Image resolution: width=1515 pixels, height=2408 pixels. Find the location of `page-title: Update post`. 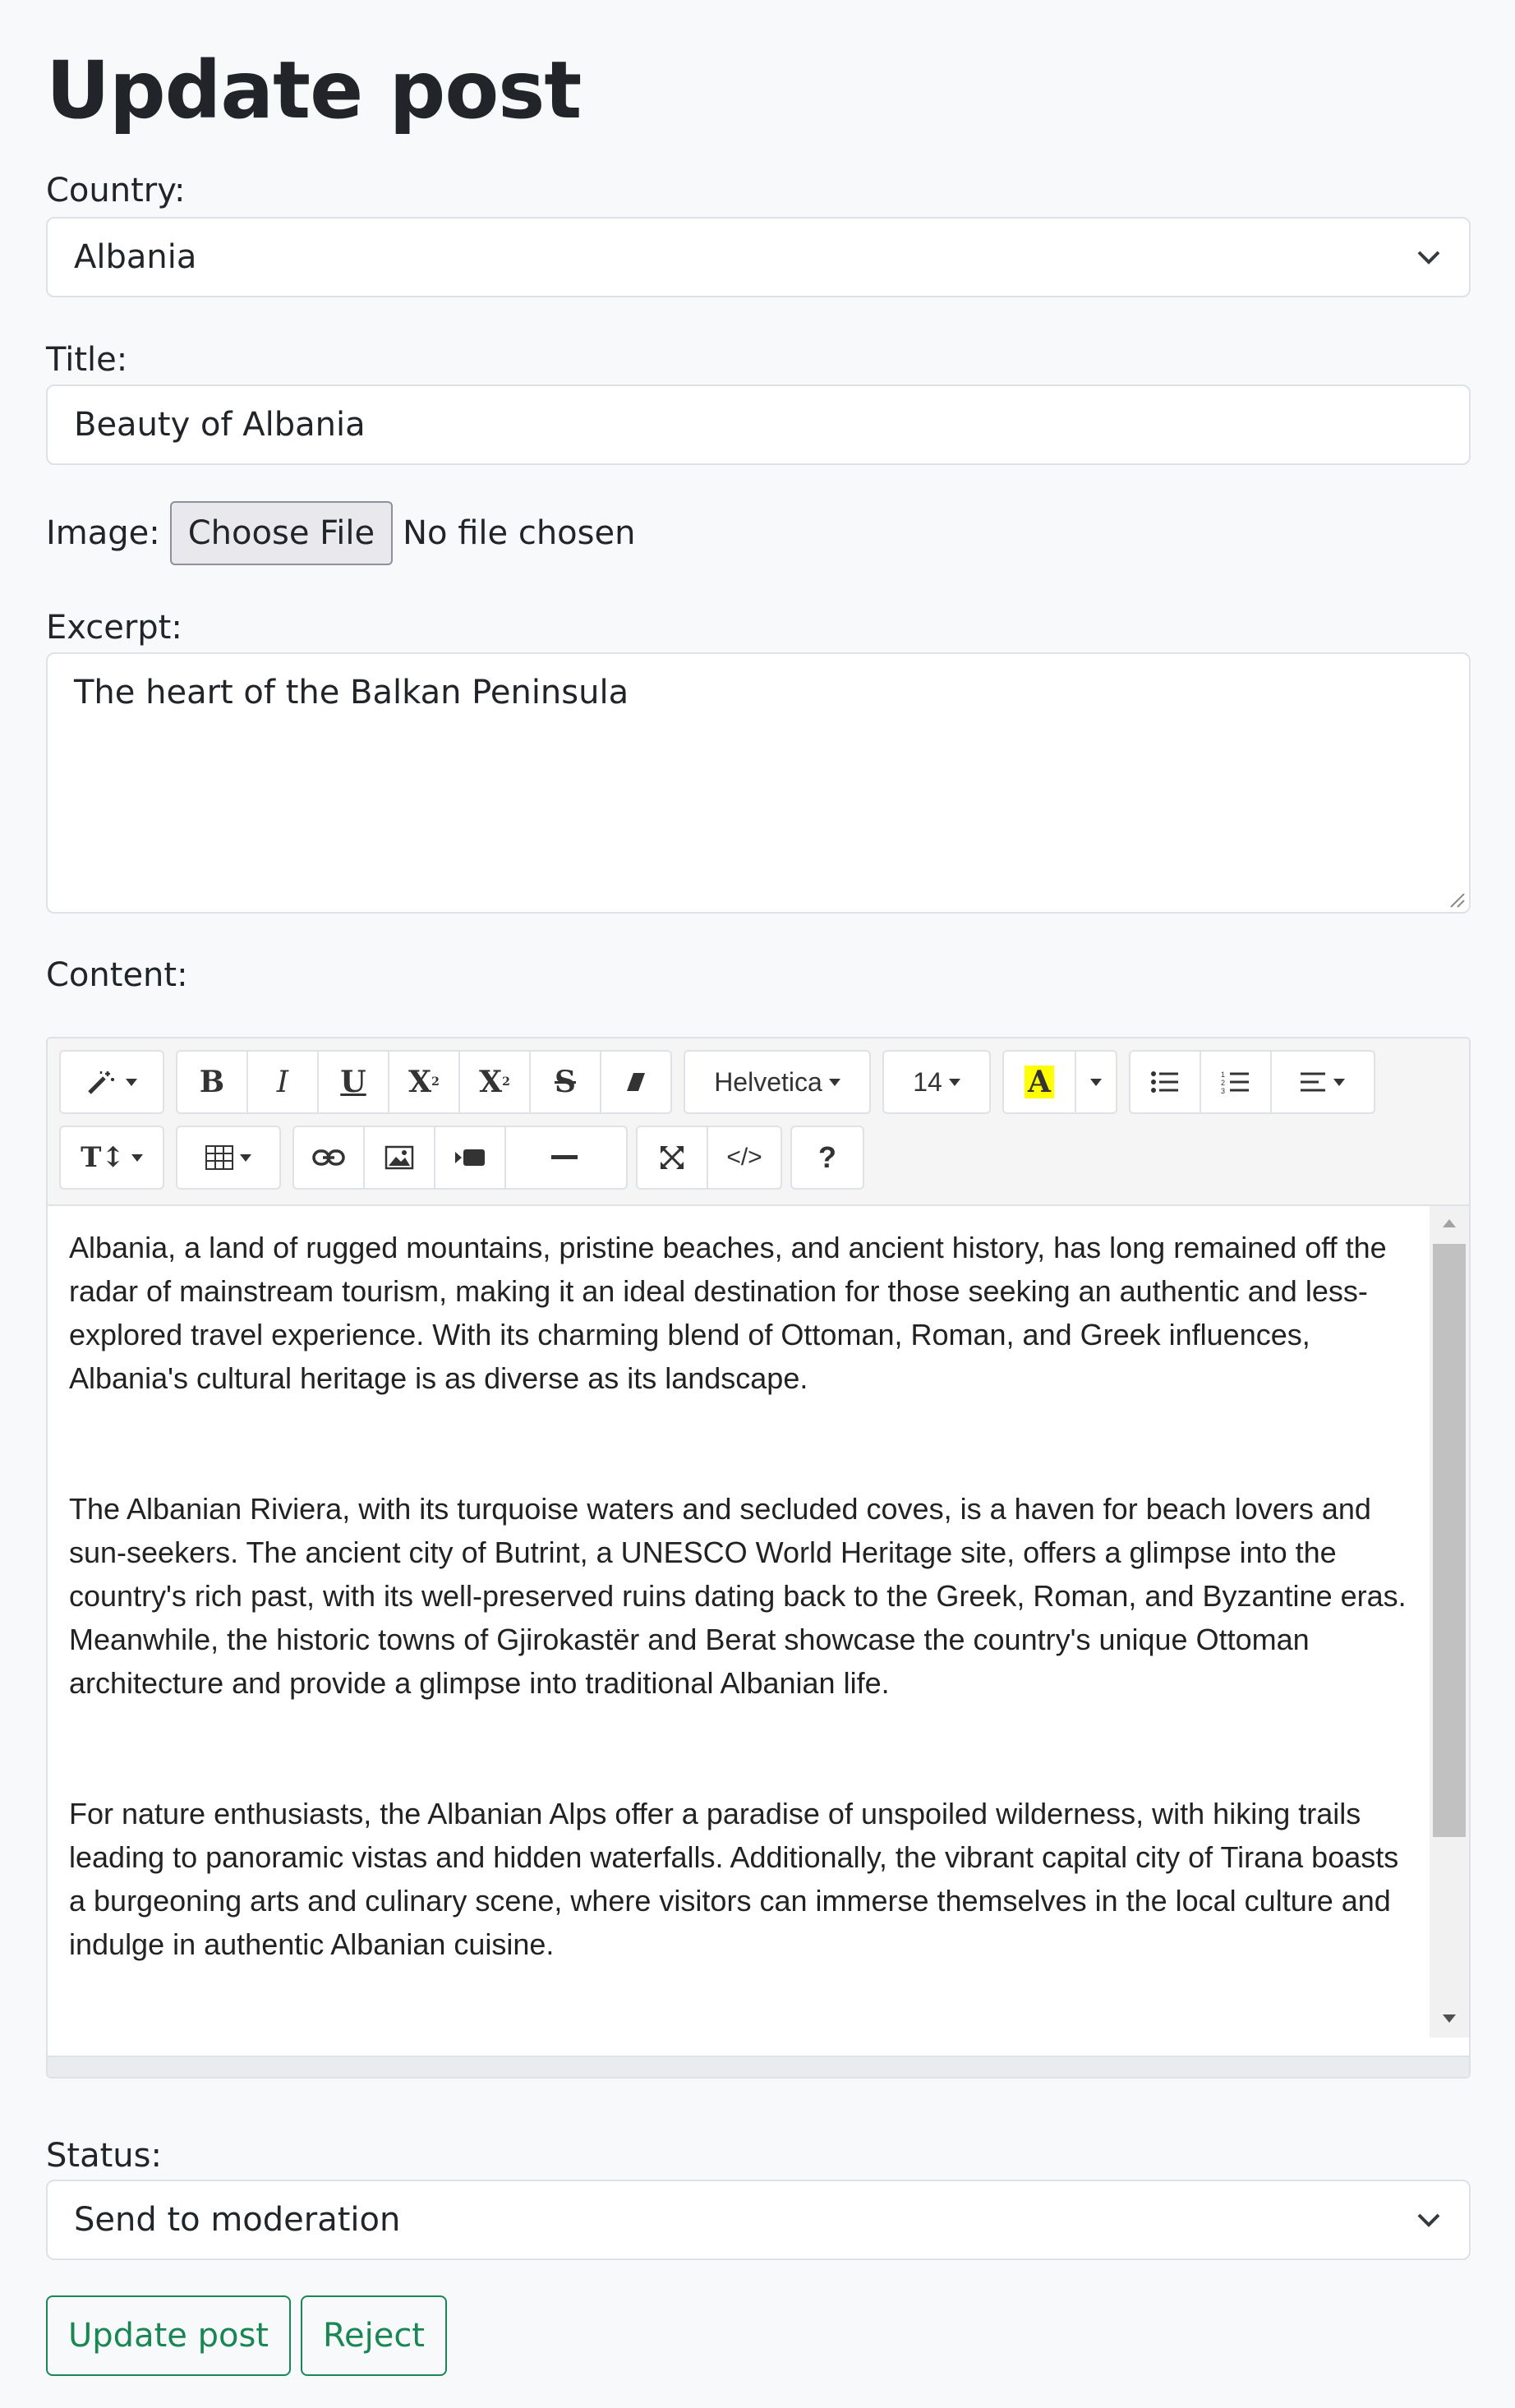

page-title: Update post is located at coordinates (314, 90).